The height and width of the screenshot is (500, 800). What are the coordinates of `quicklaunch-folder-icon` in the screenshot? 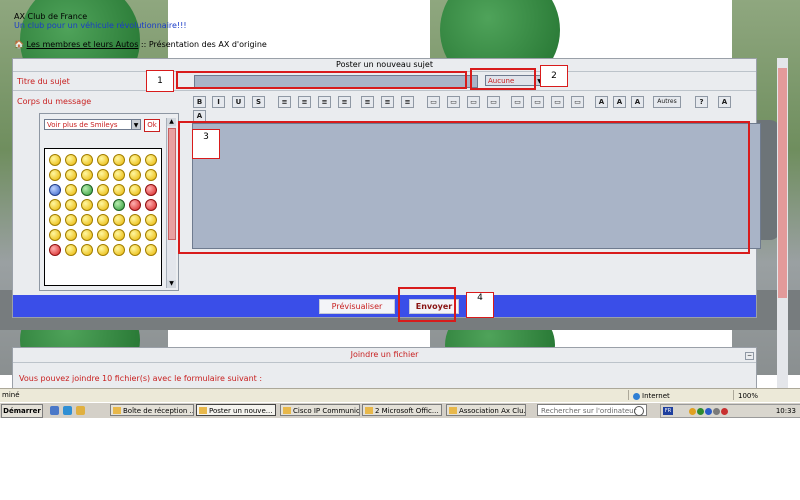 It's located at (80, 410).